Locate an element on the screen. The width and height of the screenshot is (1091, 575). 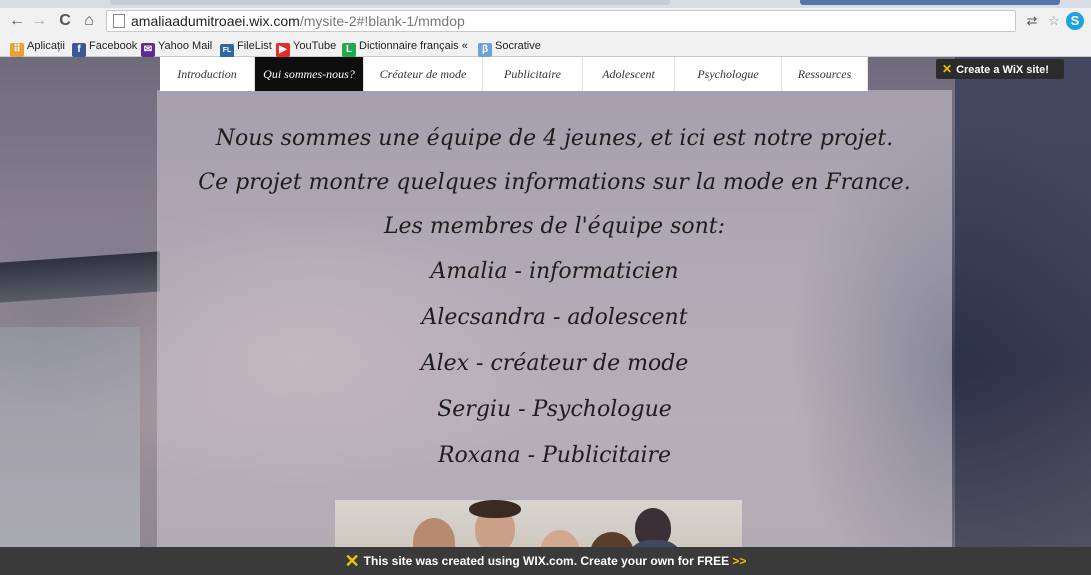
tab-strip is located at coordinates (545, 4).